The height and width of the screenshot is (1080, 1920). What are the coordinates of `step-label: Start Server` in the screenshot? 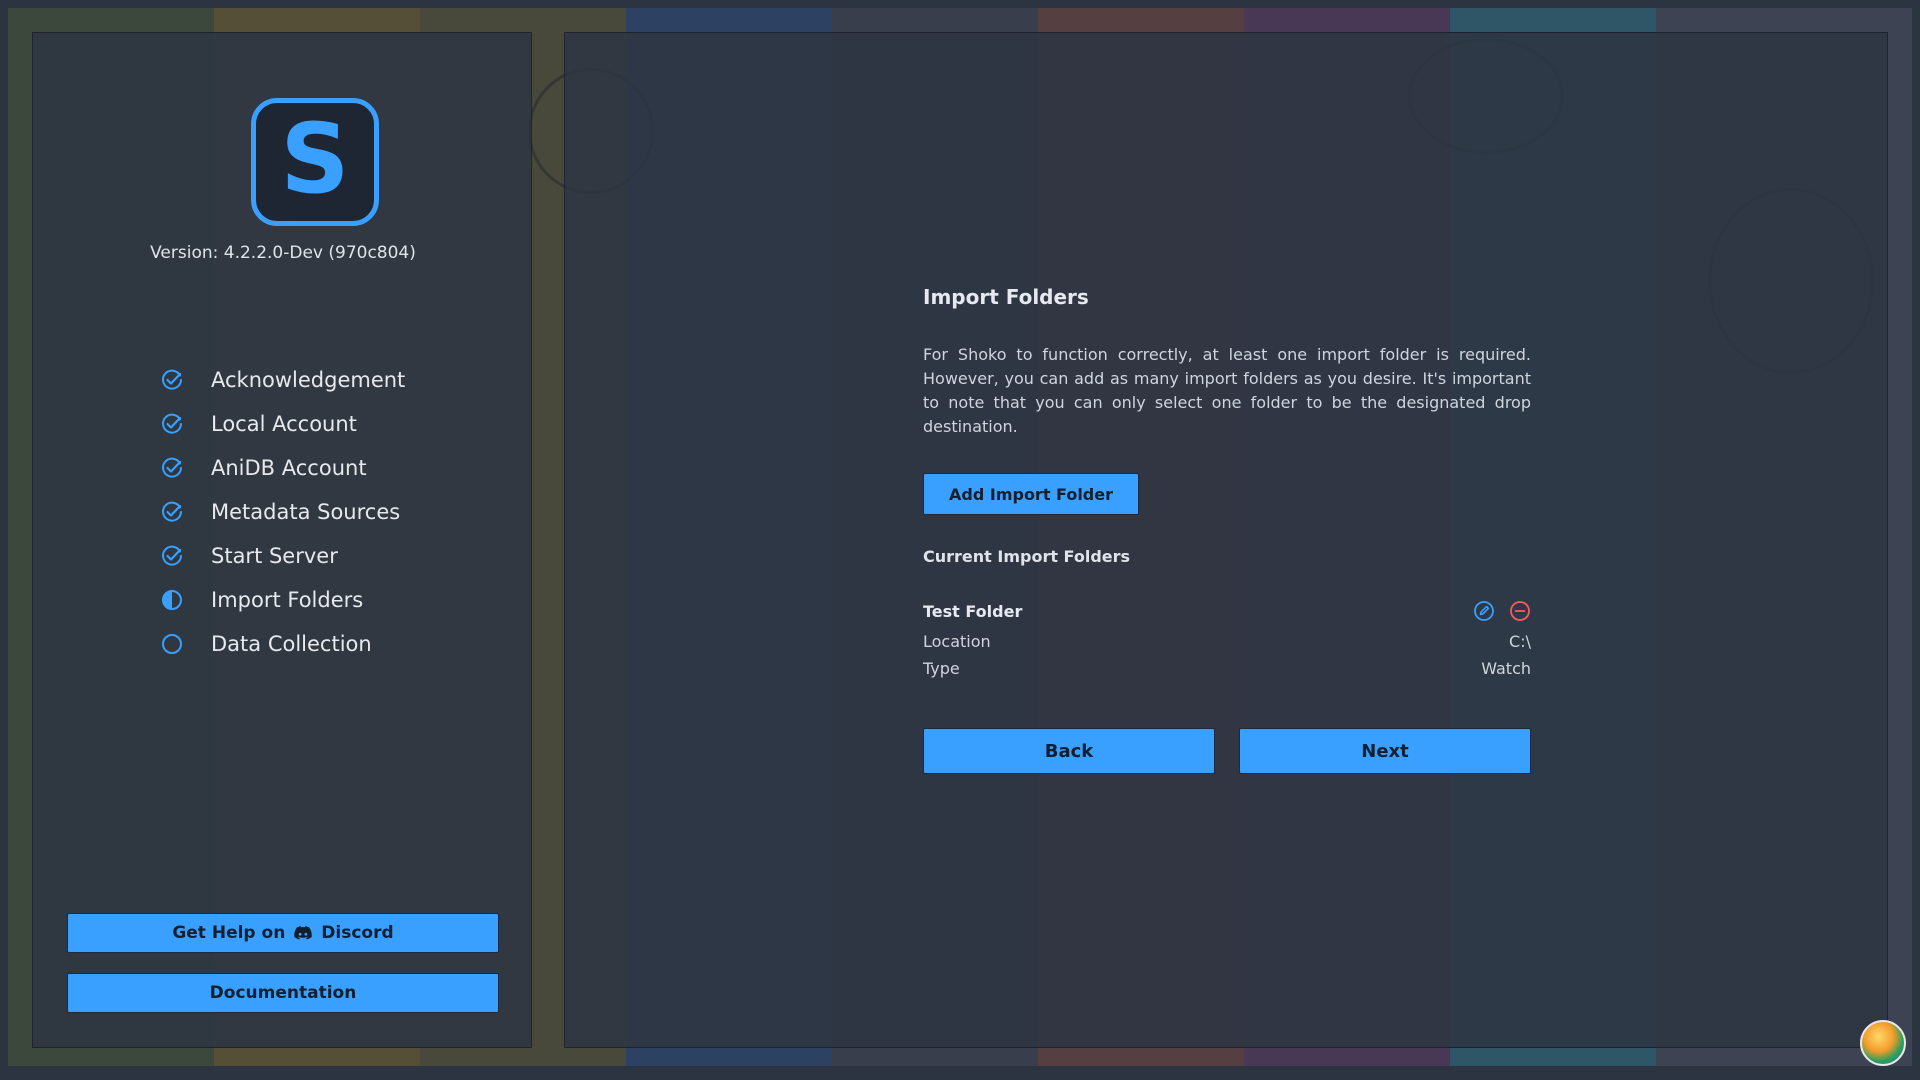 It's located at (274, 556).